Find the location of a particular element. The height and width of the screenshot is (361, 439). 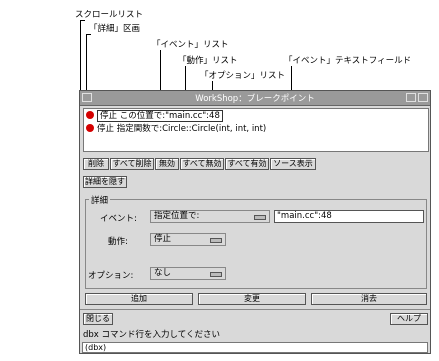

status-message: dbx コマンド行を入力してください is located at coordinates (152, 335).